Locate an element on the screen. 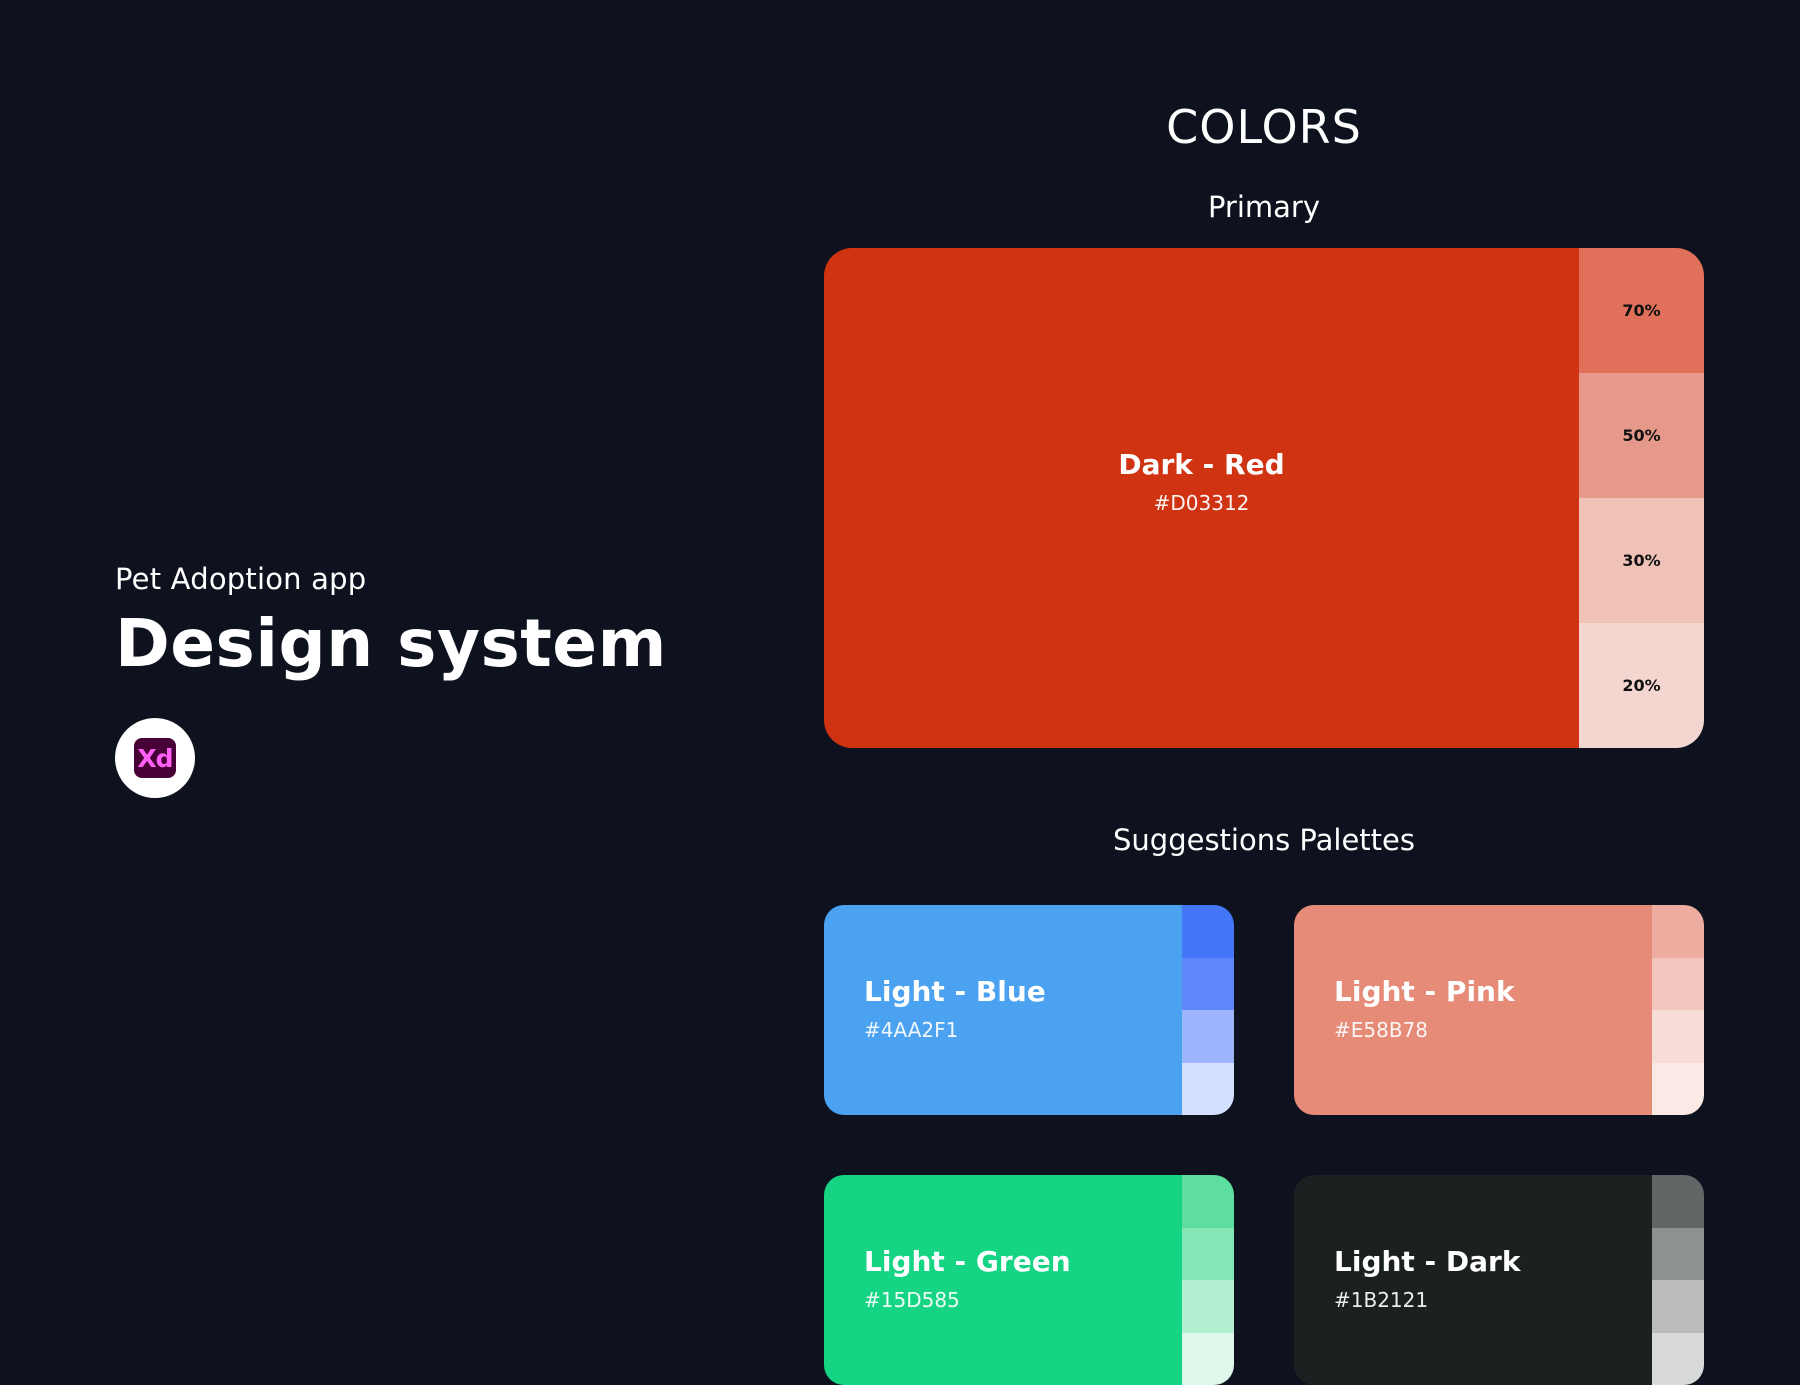 Image resolution: width=1800 pixels, height=1385 pixels. adobe-xd-badge: Xd is located at coordinates (155, 758).